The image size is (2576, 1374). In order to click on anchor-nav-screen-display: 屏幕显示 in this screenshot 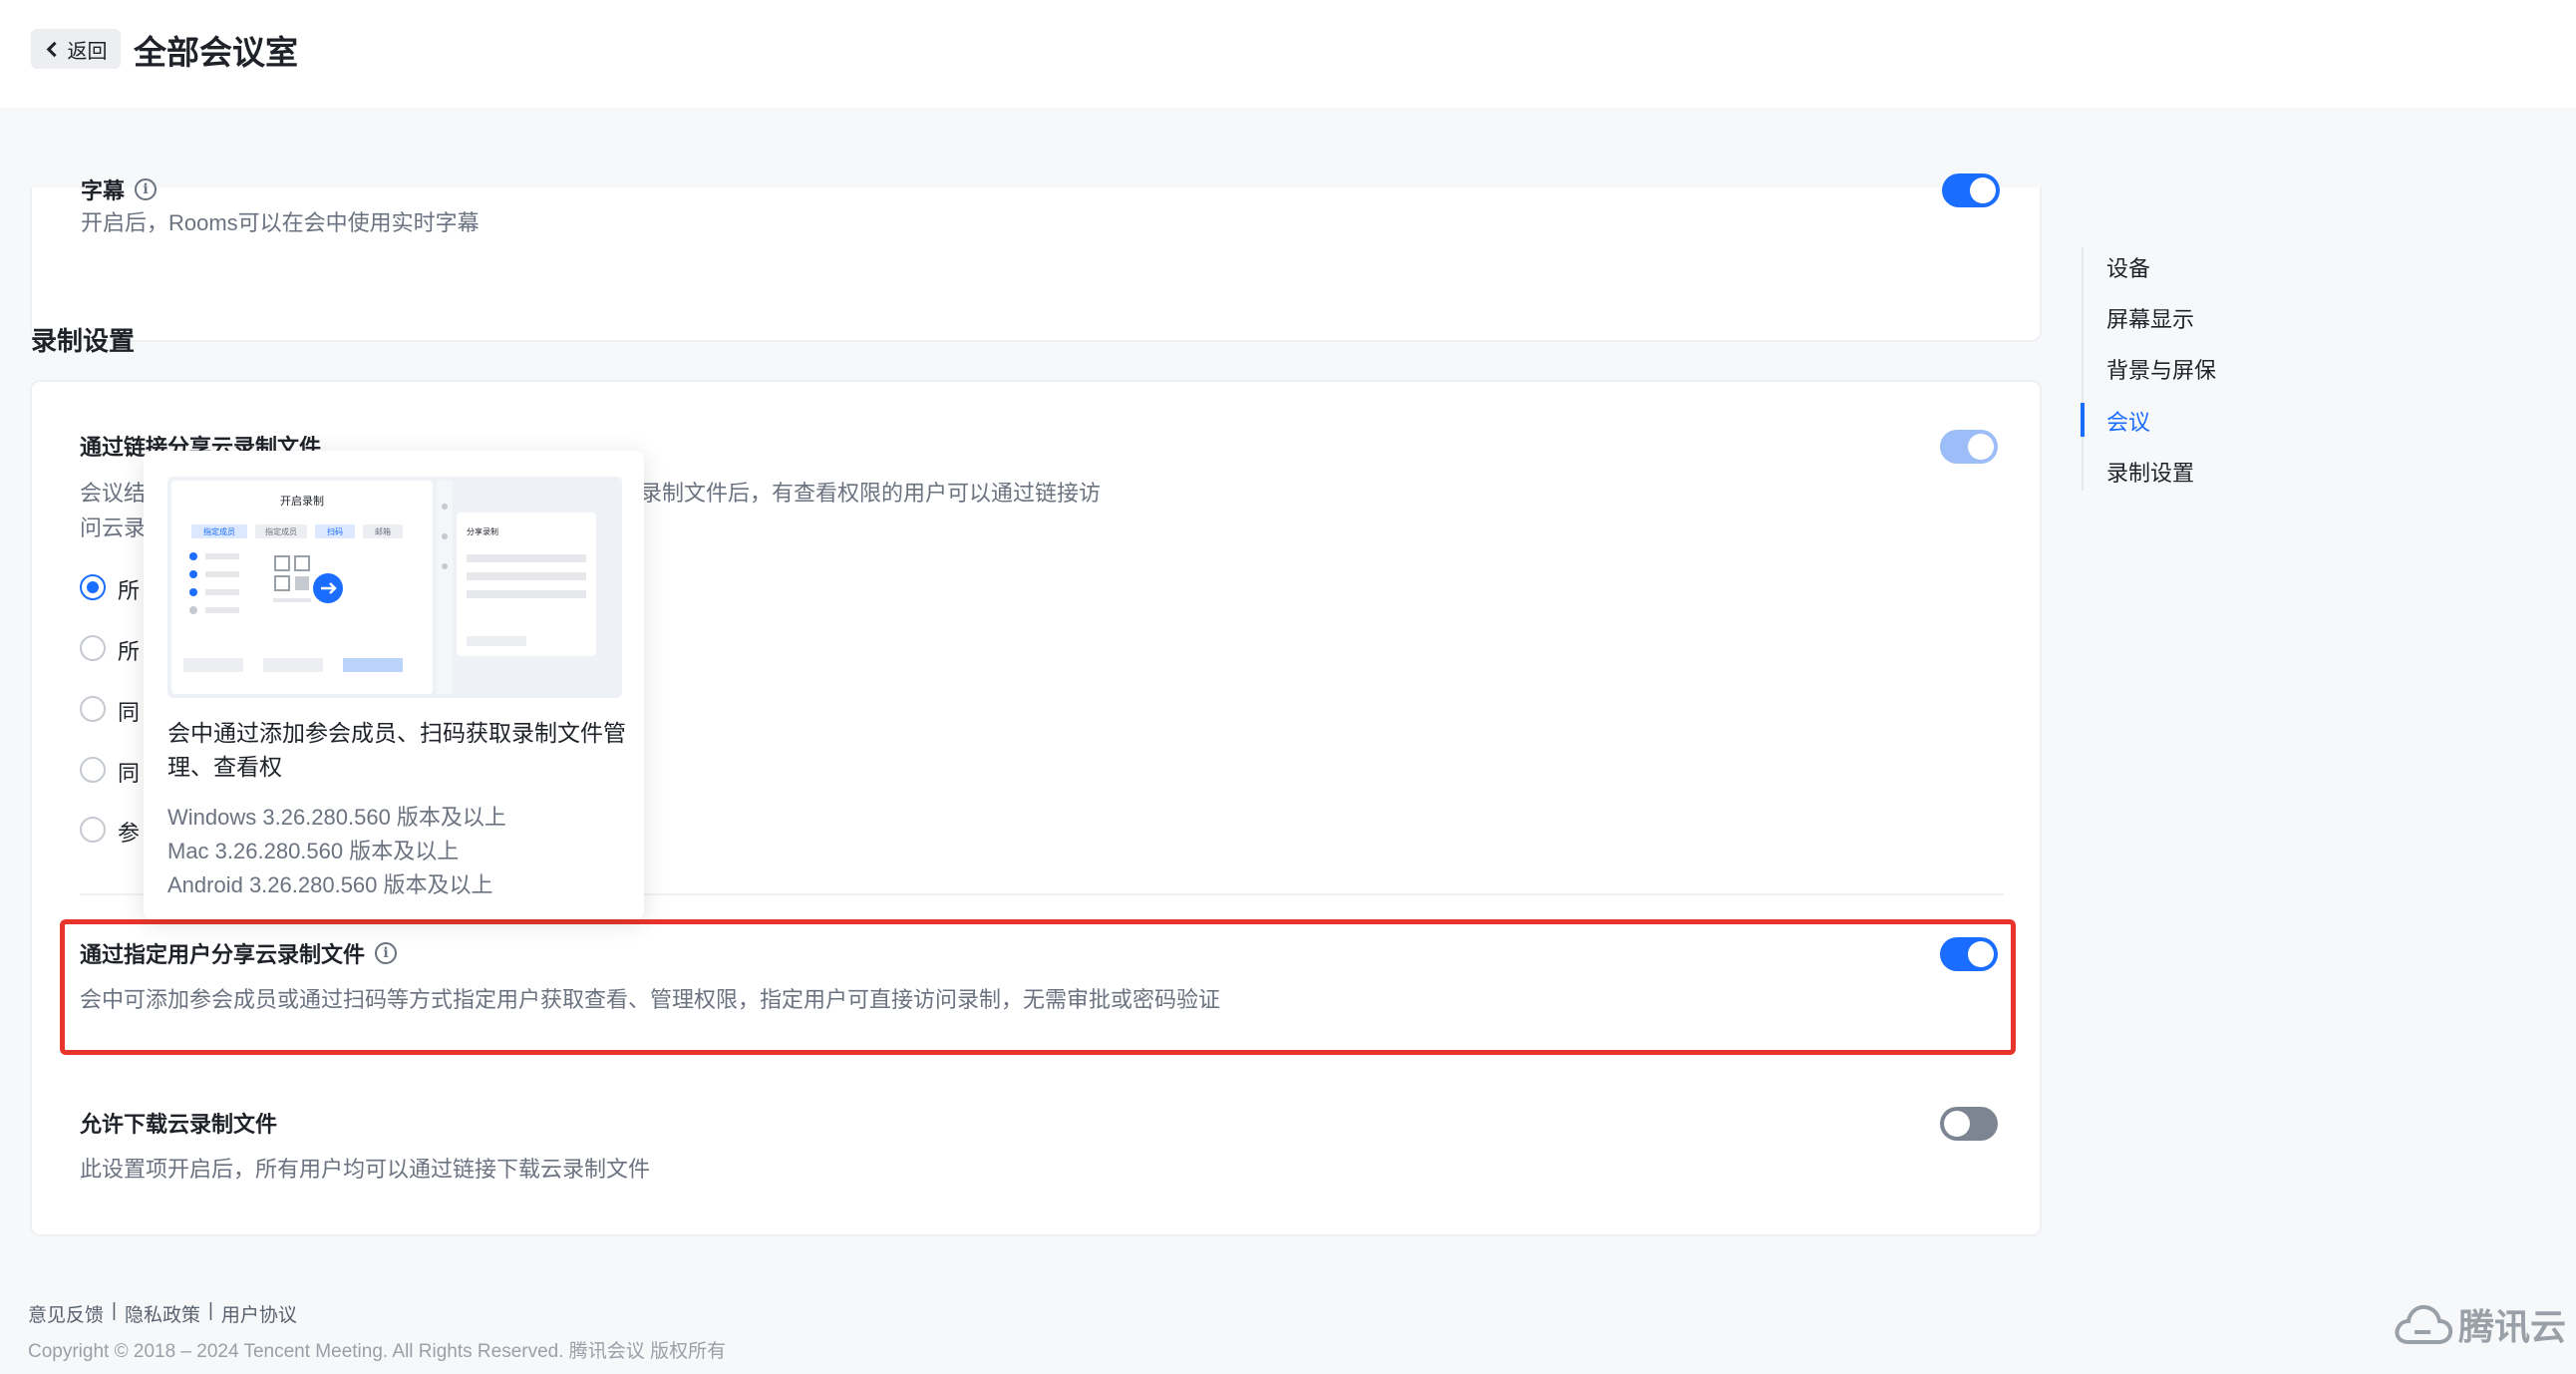, I will do `click(2150, 318)`.